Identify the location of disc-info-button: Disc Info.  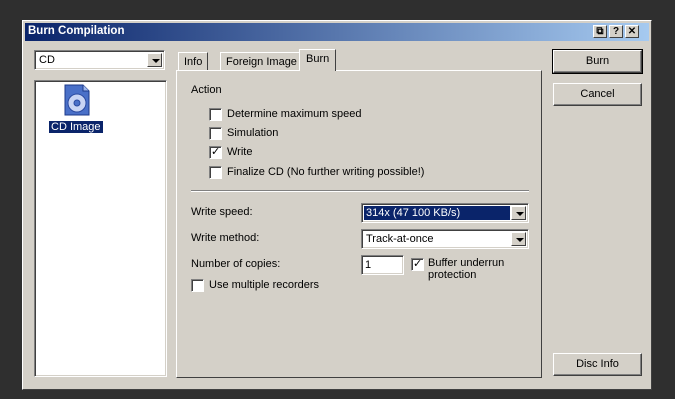
(597, 364).